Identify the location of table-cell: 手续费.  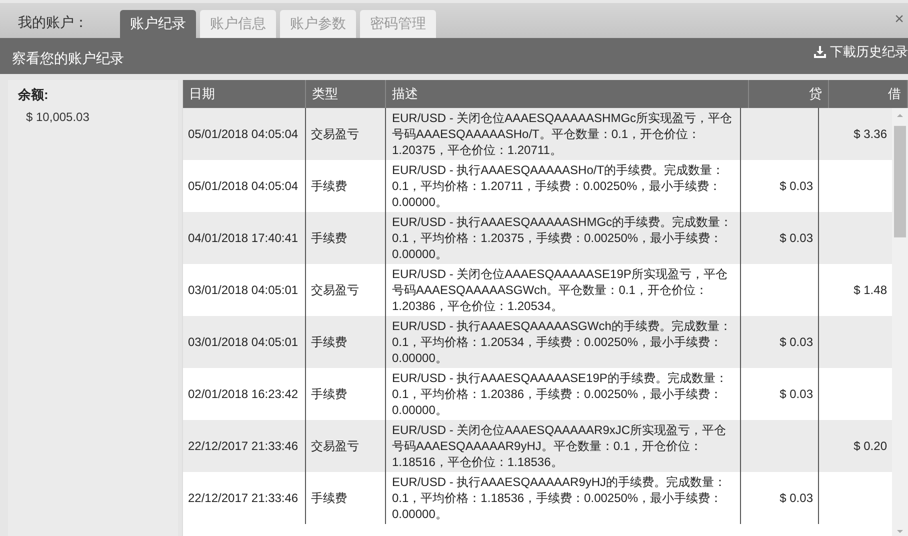
(346, 498).